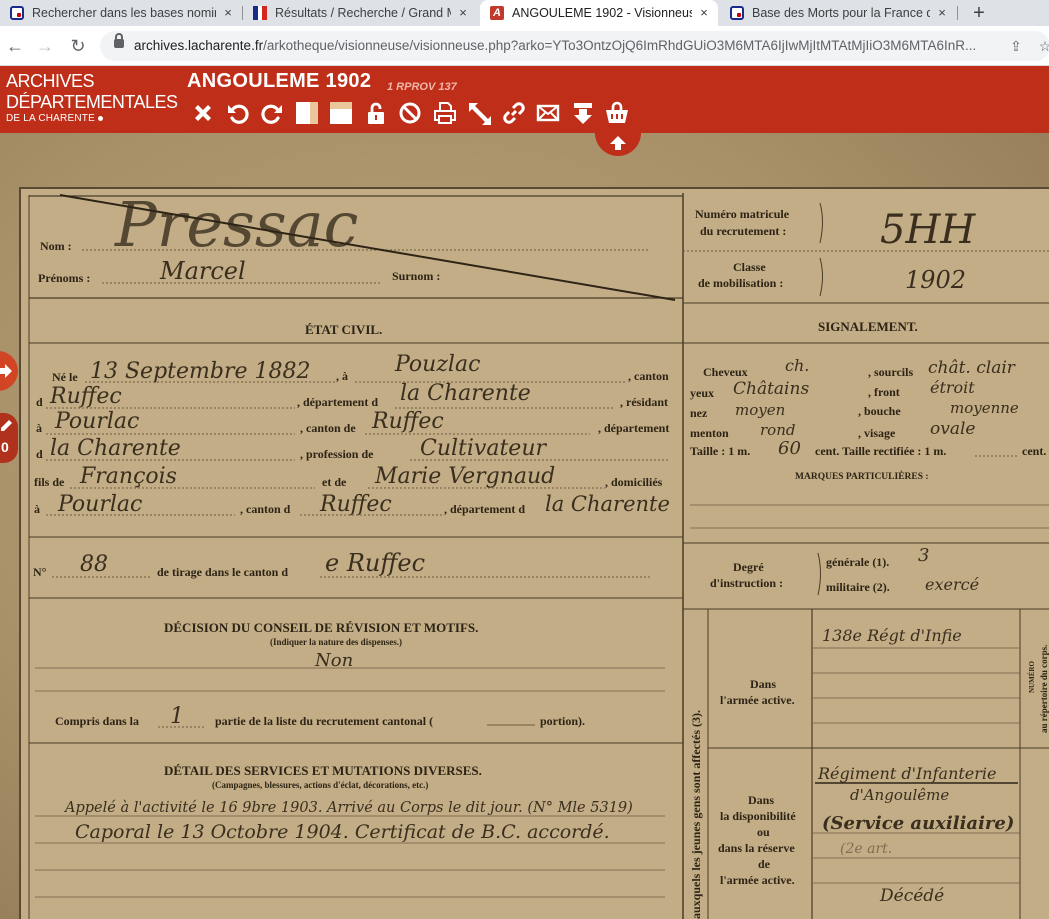 The image size is (1049, 919). Describe the element at coordinates (879, 411) in the screenshot. I see `bouche-label: , bouche` at that location.